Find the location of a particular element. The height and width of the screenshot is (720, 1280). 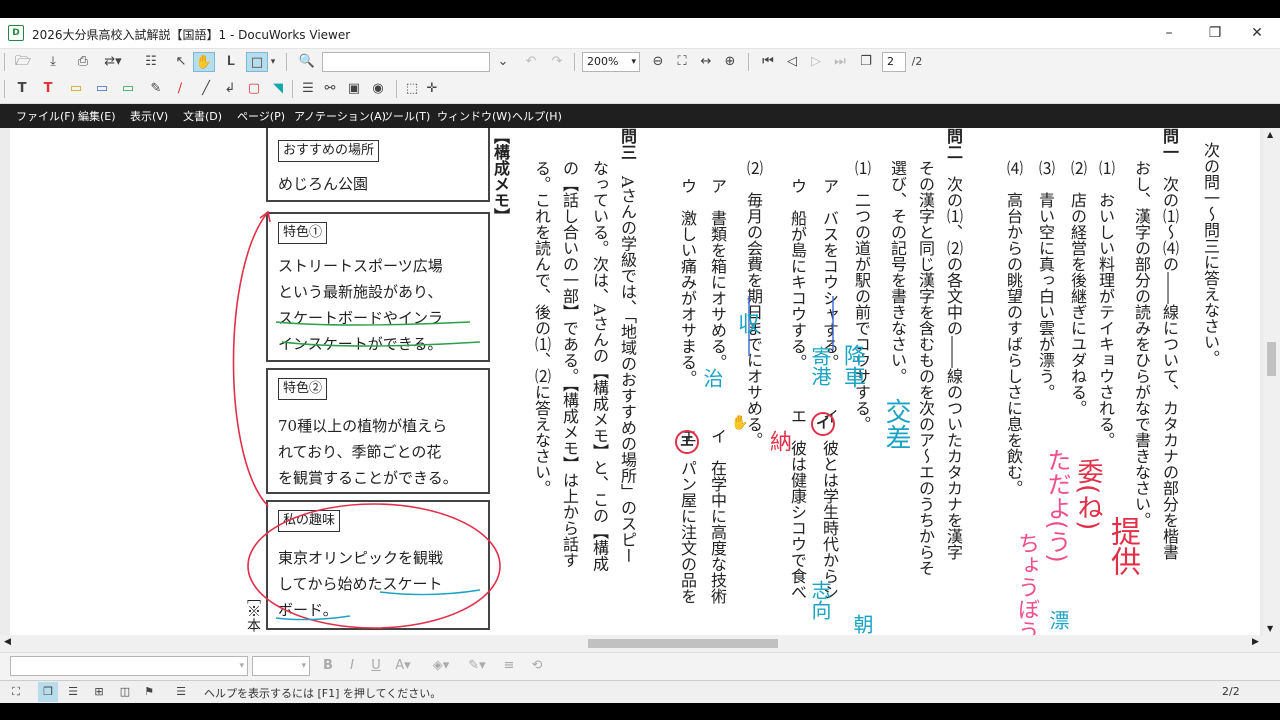

close-button: ✕ is located at coordinates (1257, 33).